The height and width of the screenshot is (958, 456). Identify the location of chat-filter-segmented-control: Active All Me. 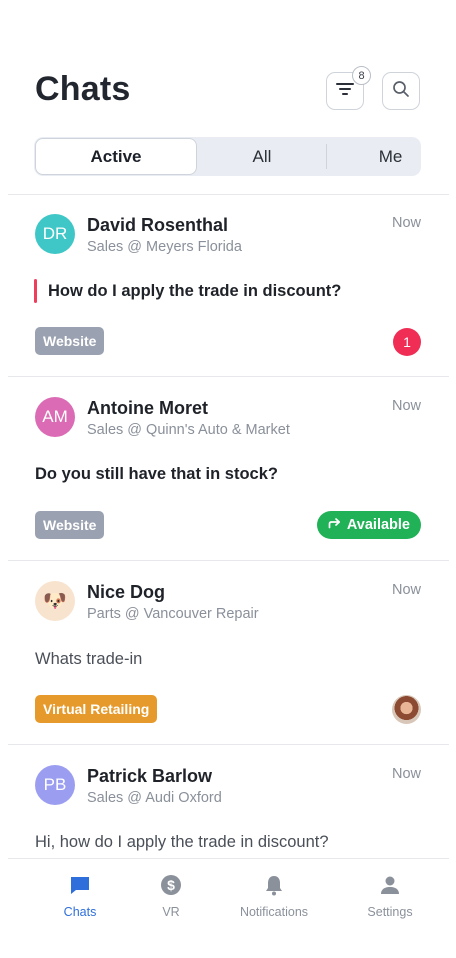
(227, 156).